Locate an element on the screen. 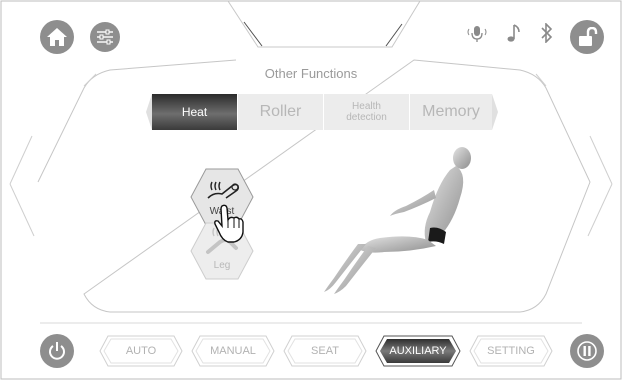 Image resolution: width=622 pixels, height=380 pixels. settings-sliders-button is located at coordinates (105, 37).